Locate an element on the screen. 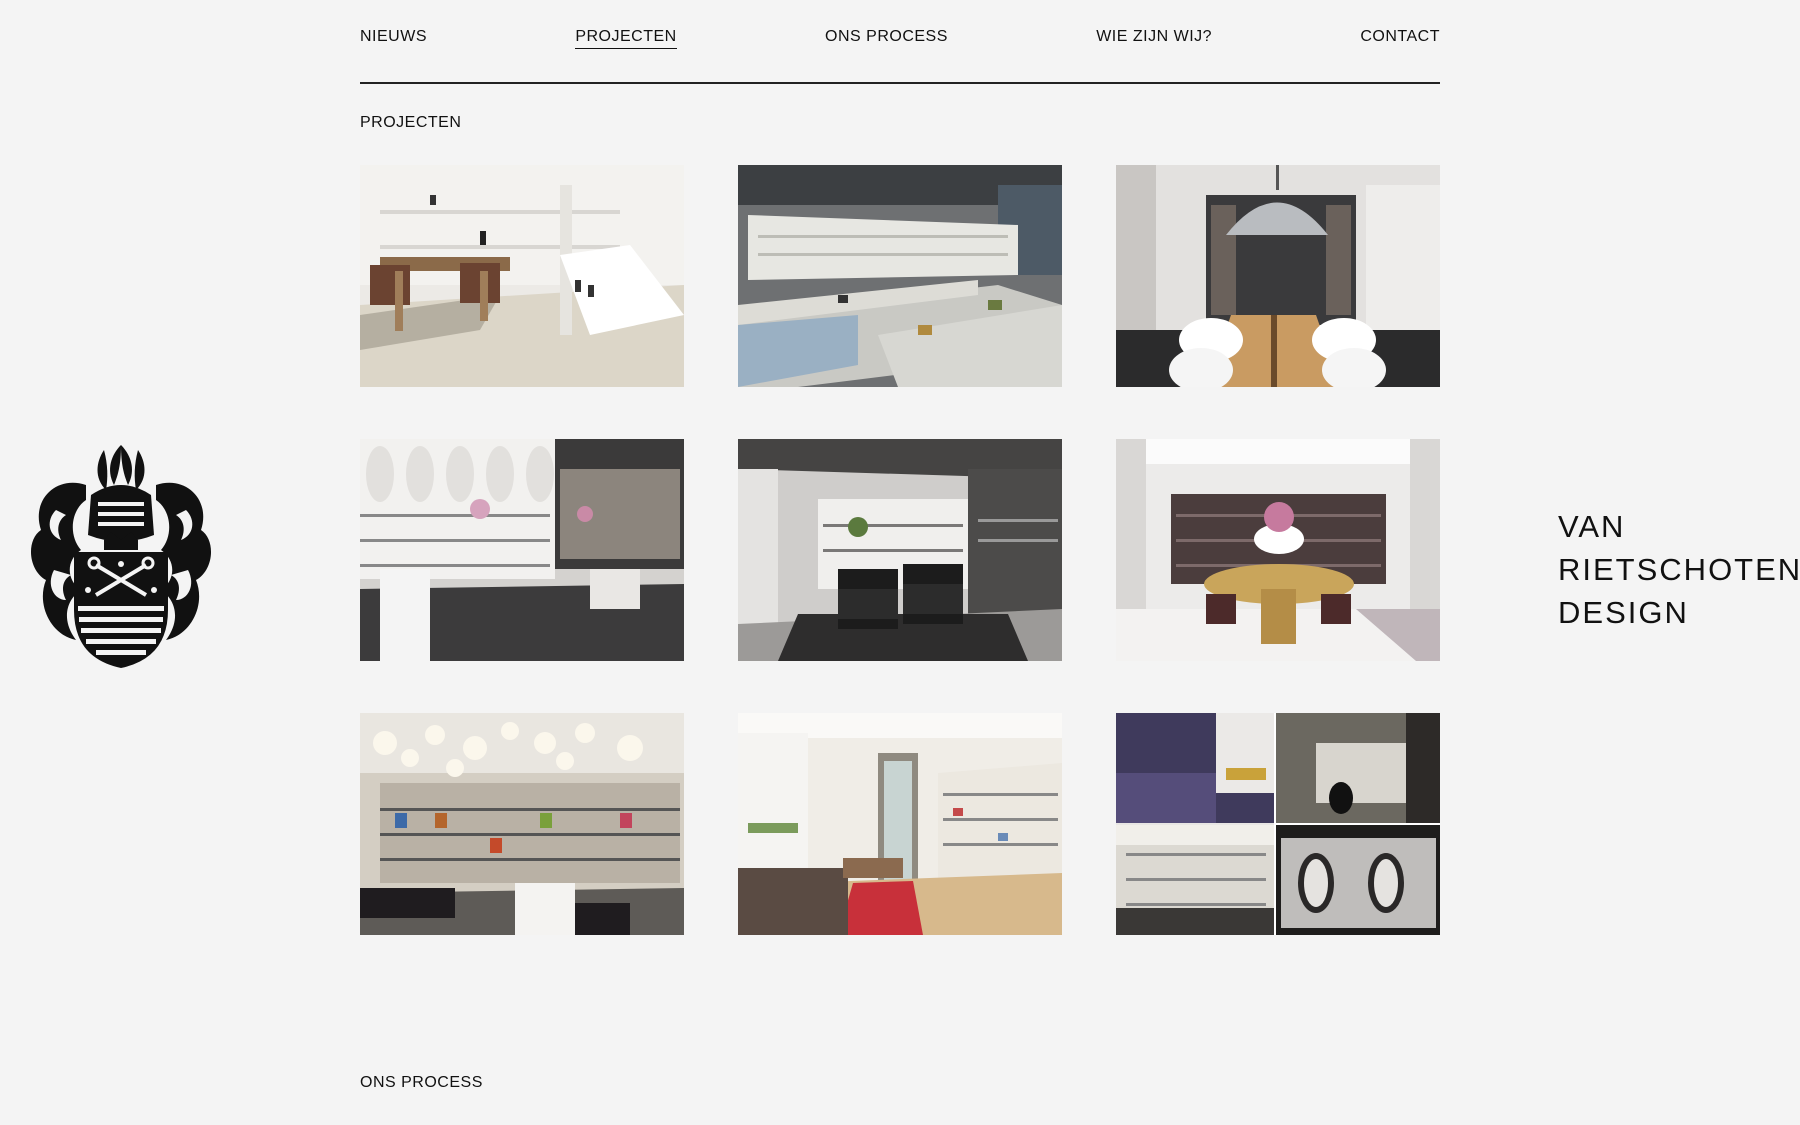 The image size is (1800, 1125). brand-wordmark: VAN RIETSCHOTEN DESIGN is located at coordinates (1679, 569).